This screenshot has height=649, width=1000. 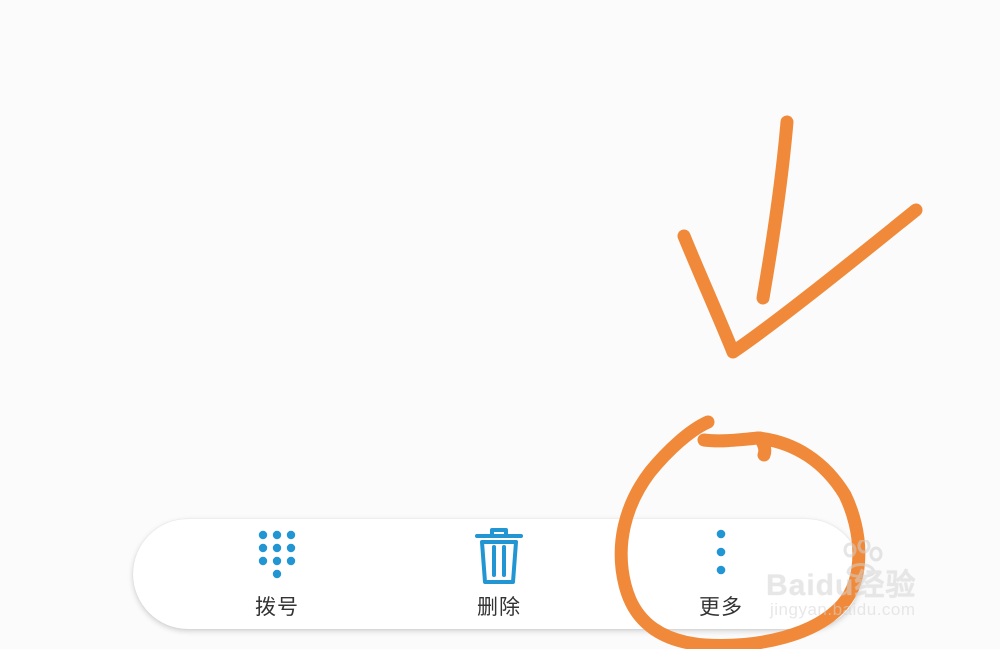 What do you see at coordinates (800, 281) in the screenshot?
I see `arrow-head` at bounding box center [800, 281].